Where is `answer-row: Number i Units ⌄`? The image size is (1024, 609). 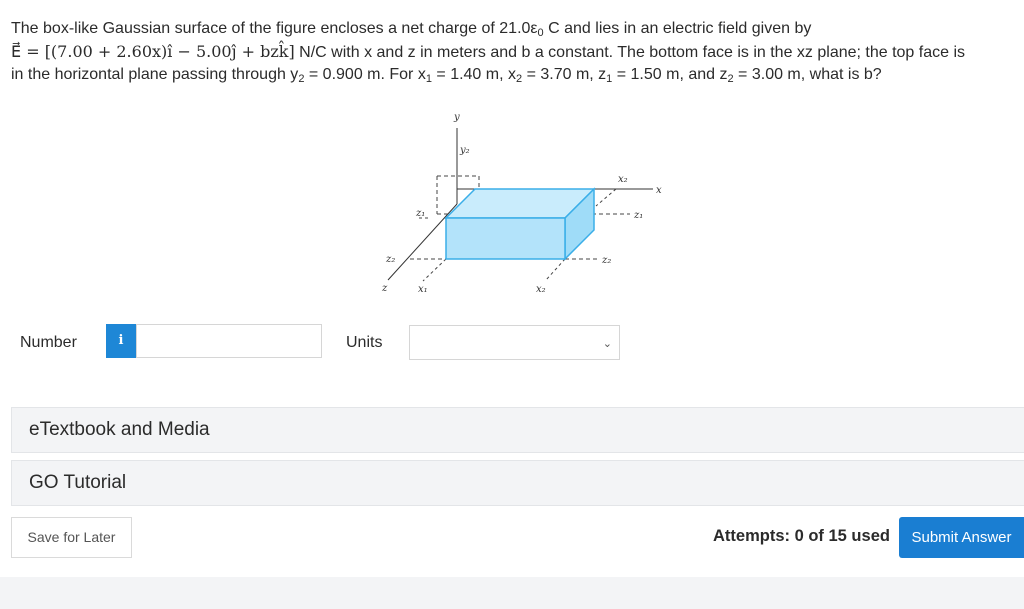
answer-row: Number i Units ⌄ is located at coordinates (512, 344).